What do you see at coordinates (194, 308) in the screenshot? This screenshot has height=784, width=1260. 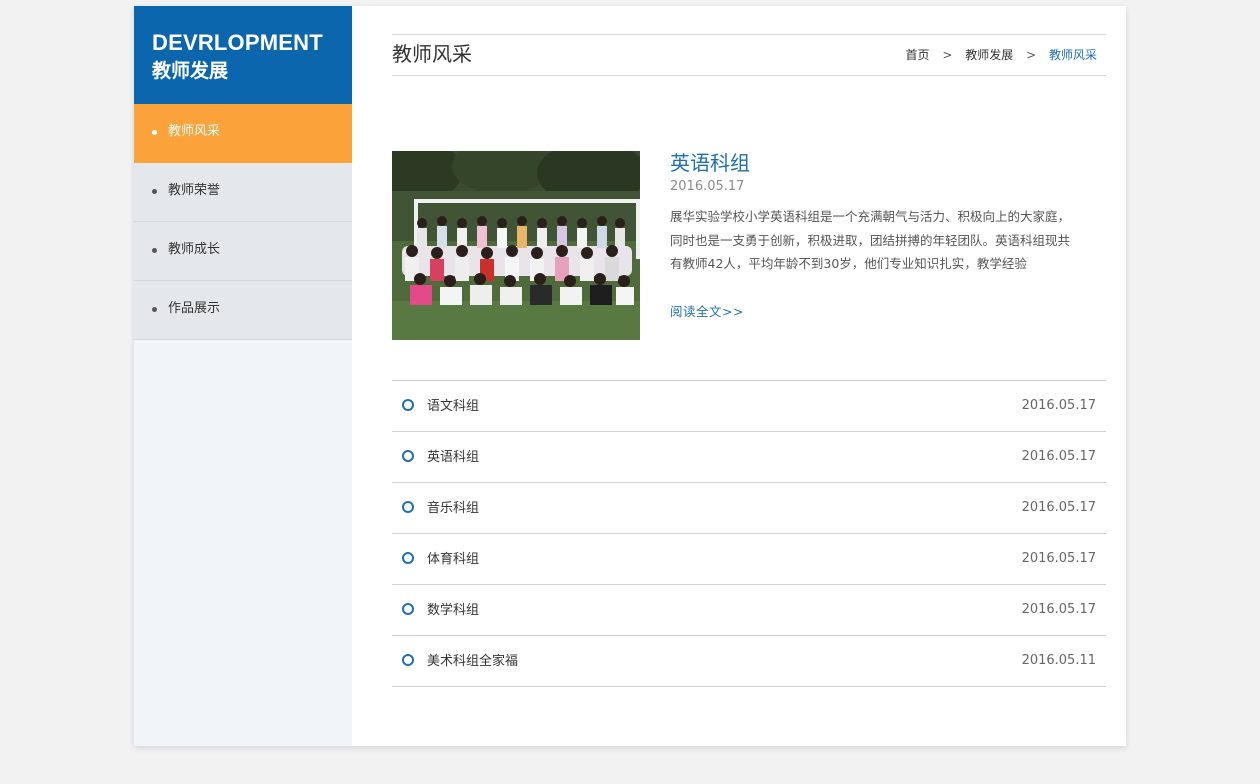 I see `sidebar-item-label: 作品展示` at bounding box center [194, 308].